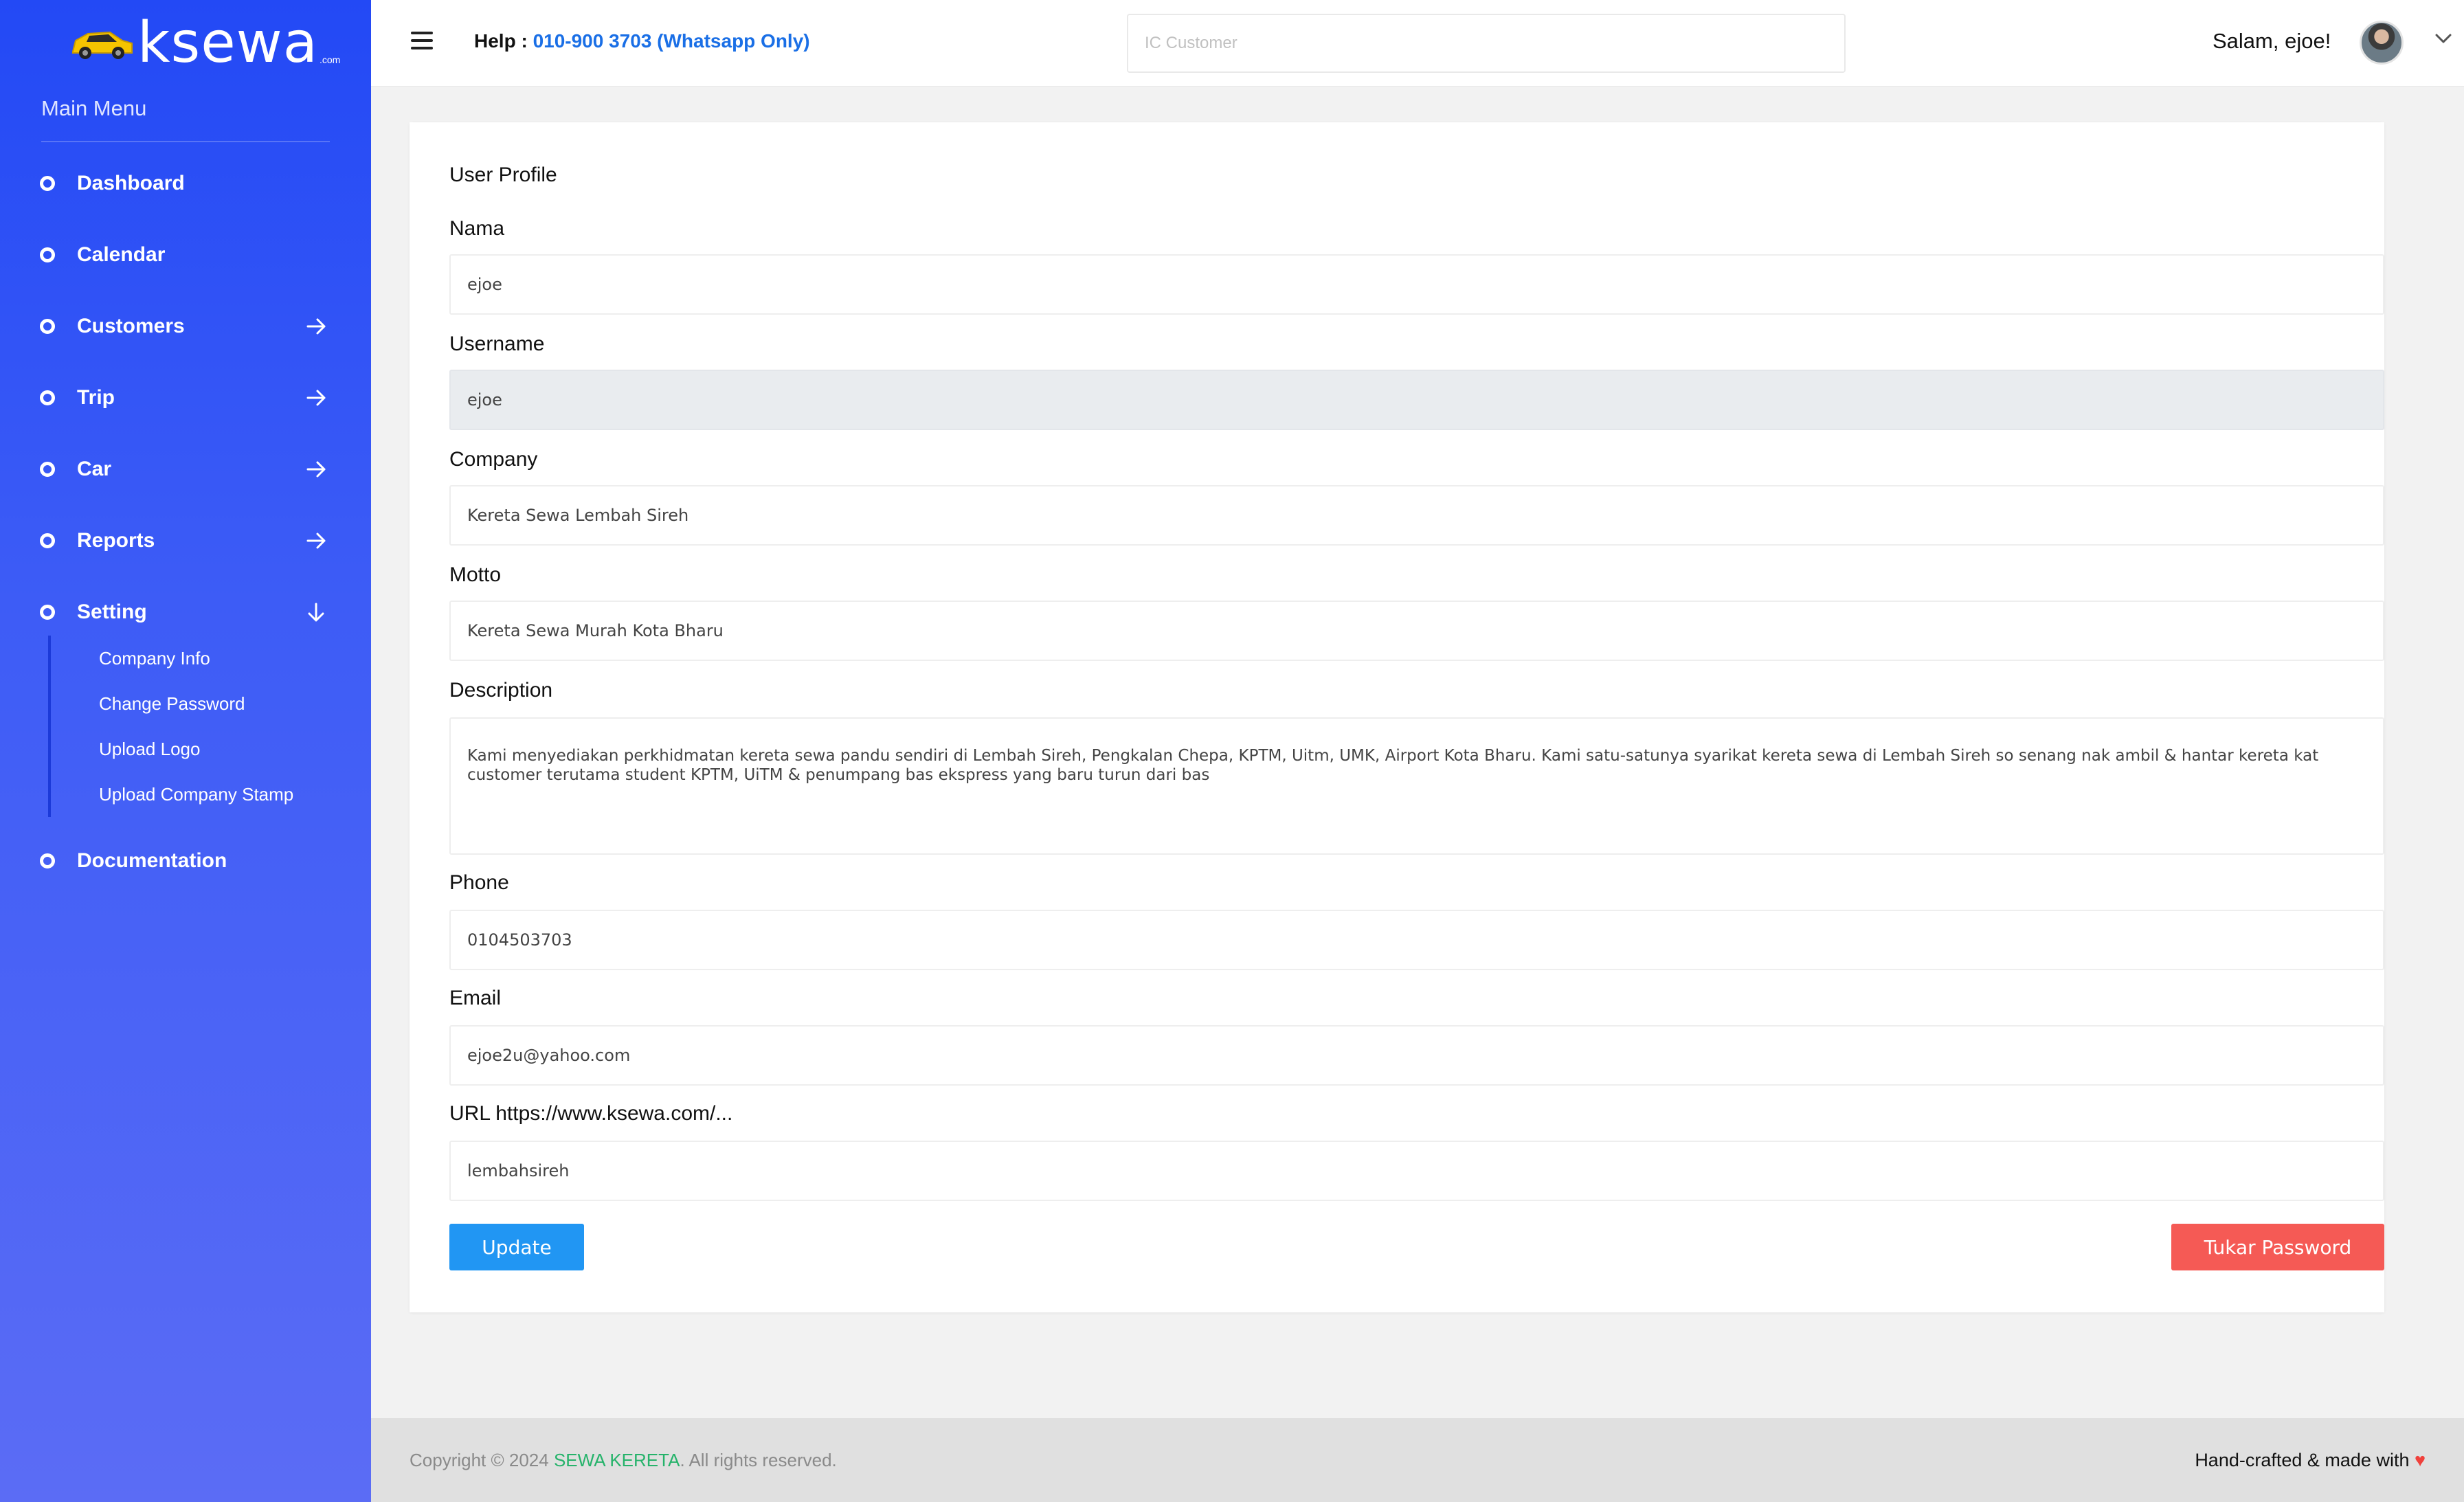 This screenshot has width=2464, height=1502. Describe the element at coordinates (330, 60) in the screenshot. I see `logo-tld: .com` at that location.